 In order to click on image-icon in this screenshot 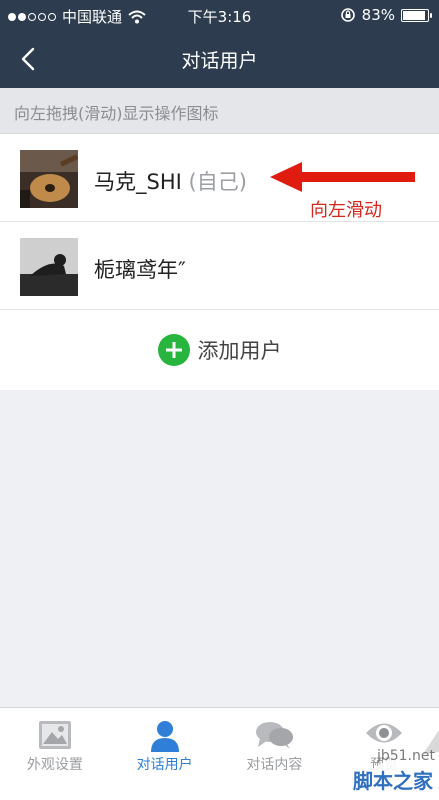, I will do `click(54, 735)`.